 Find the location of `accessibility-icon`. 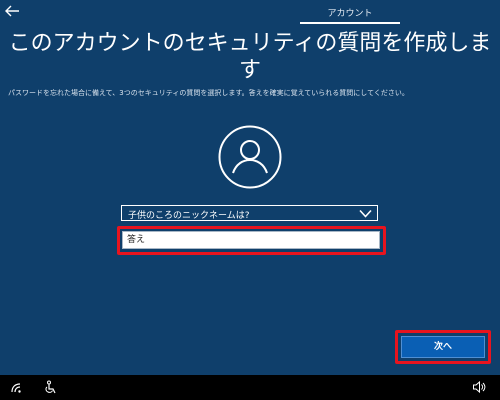

accessibility-icon is located at coordinates (51, 387).